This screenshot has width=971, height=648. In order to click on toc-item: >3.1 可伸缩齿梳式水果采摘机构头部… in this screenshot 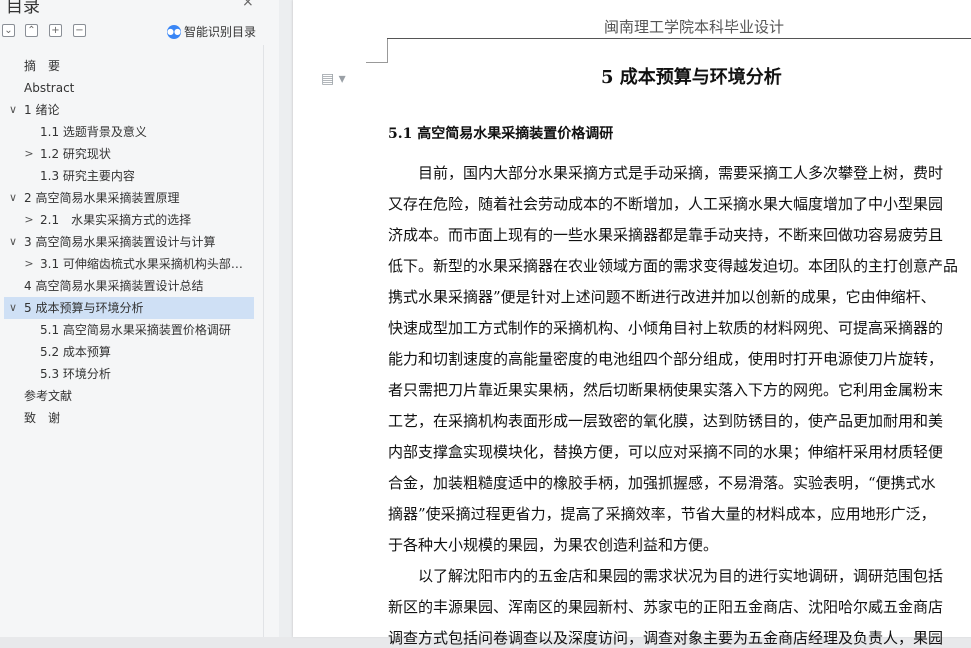, I will do `click(132, 264)`.